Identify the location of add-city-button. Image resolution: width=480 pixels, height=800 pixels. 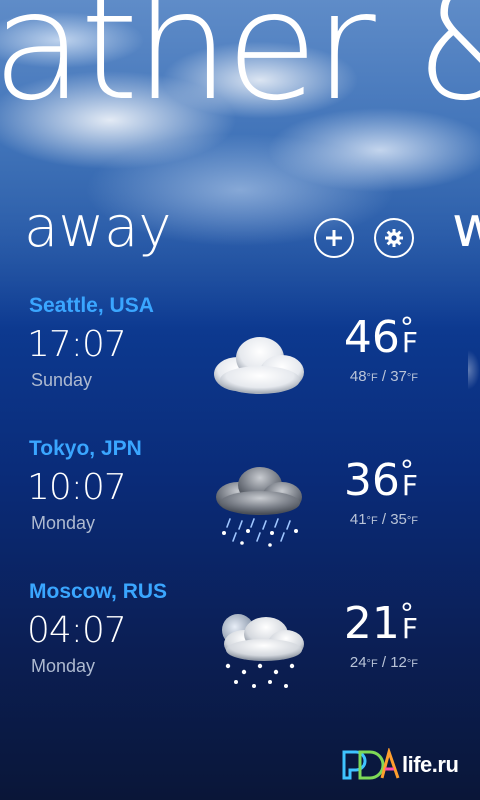
(334, 238).